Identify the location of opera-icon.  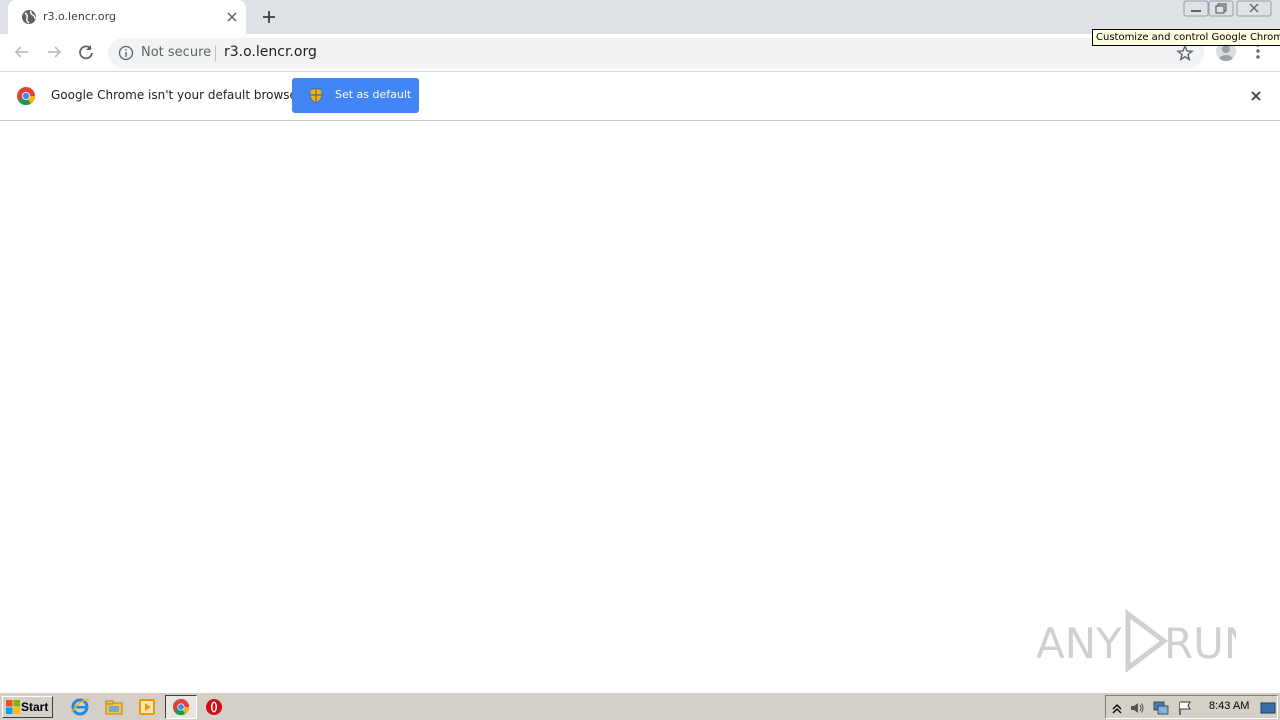
(214, 707).